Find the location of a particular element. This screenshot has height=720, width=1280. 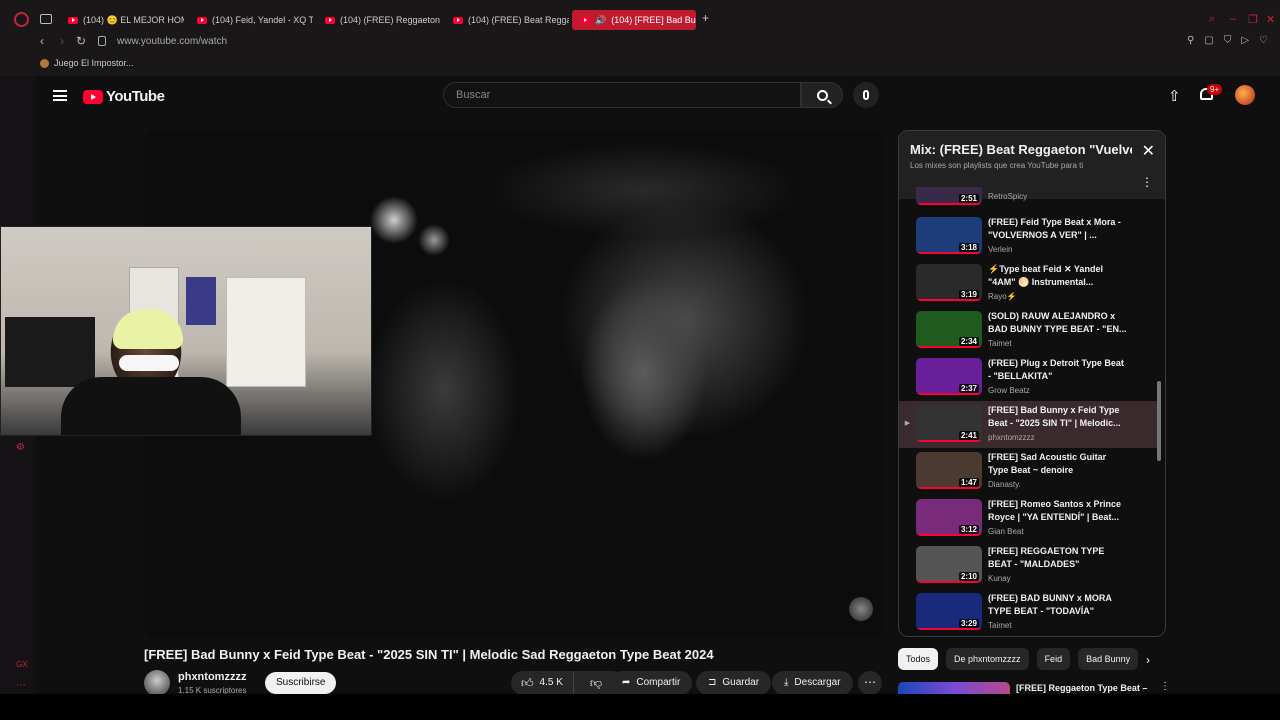

upload-icon: ⇧ is located at coordinates (1174, 96).